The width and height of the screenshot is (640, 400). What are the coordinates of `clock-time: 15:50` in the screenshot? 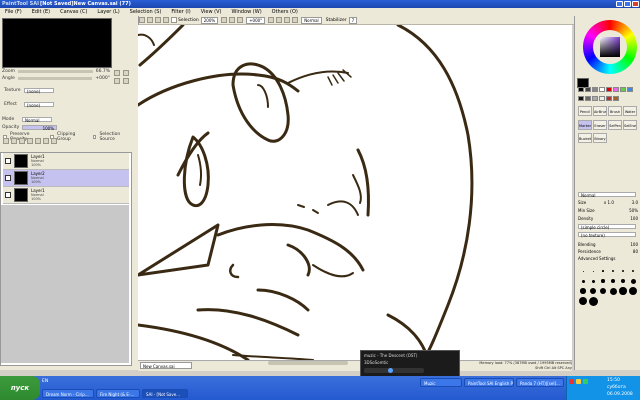 It's located at (613, 380).